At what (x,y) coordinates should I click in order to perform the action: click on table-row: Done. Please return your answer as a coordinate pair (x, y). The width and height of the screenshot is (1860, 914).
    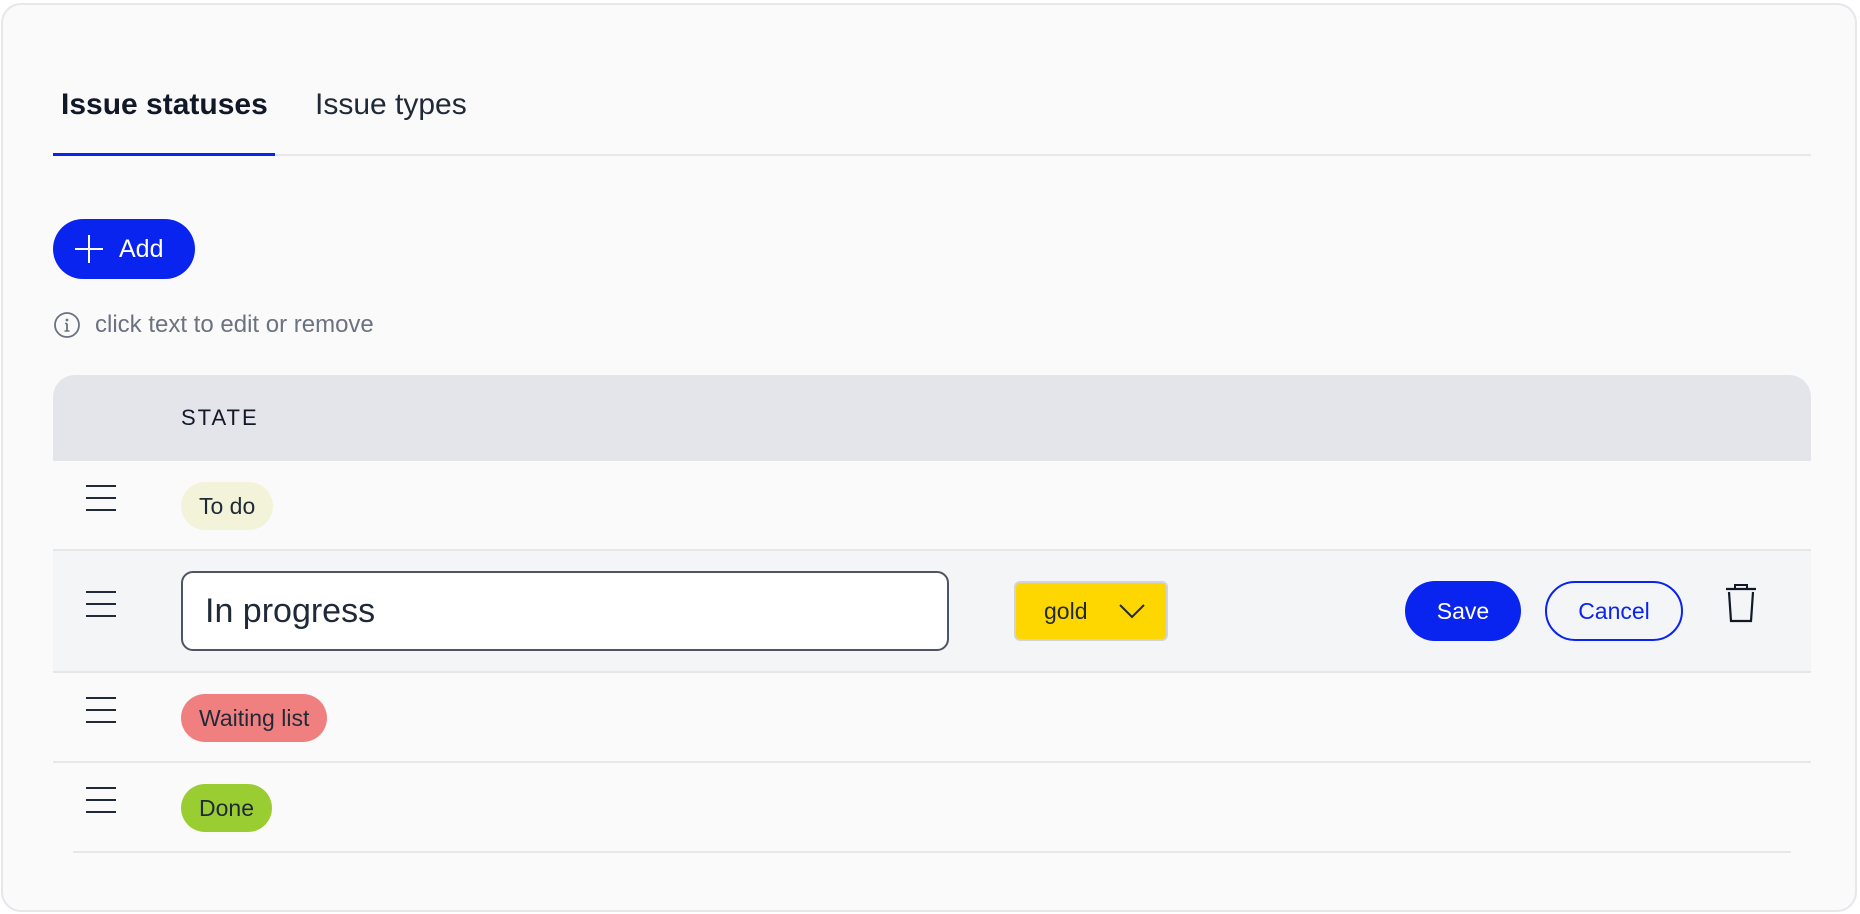
    Looking at the image, I should click on (932, 808).